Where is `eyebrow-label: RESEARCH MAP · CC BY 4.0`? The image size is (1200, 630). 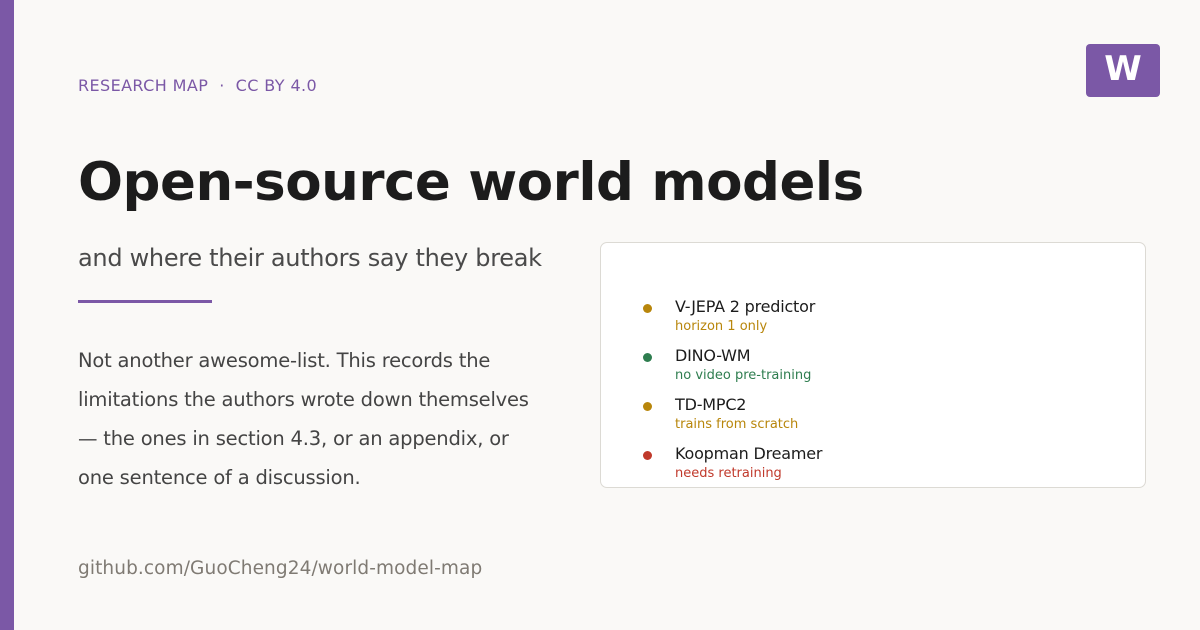
eyebrow-label: RESEARCH MAP · CC BY 4.0 is located at coordinates (198, 85).